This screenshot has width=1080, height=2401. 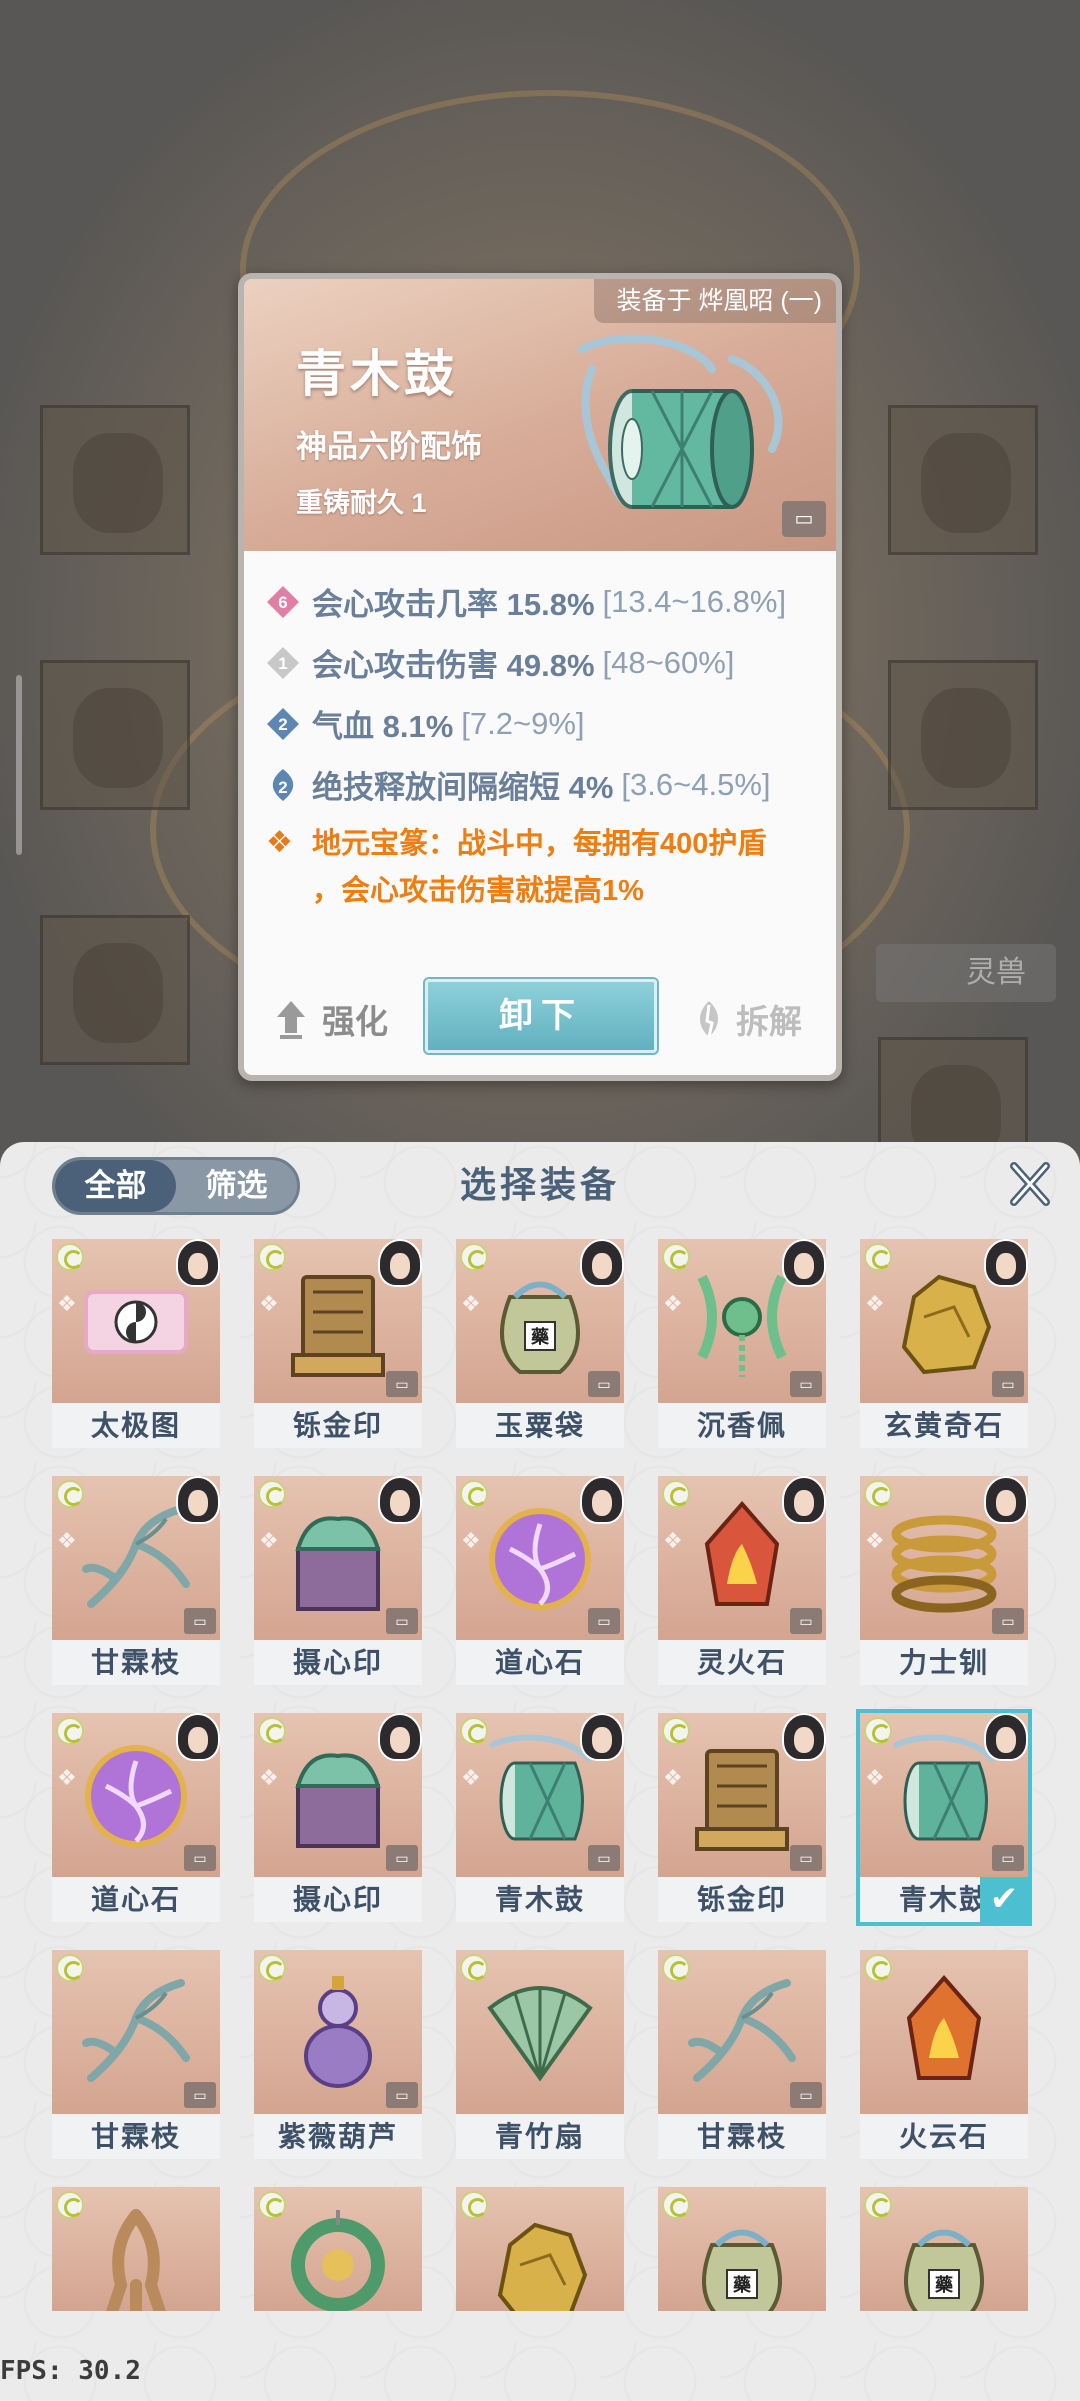 I want to click on svg-text: 1, so click(x=282, y=663).